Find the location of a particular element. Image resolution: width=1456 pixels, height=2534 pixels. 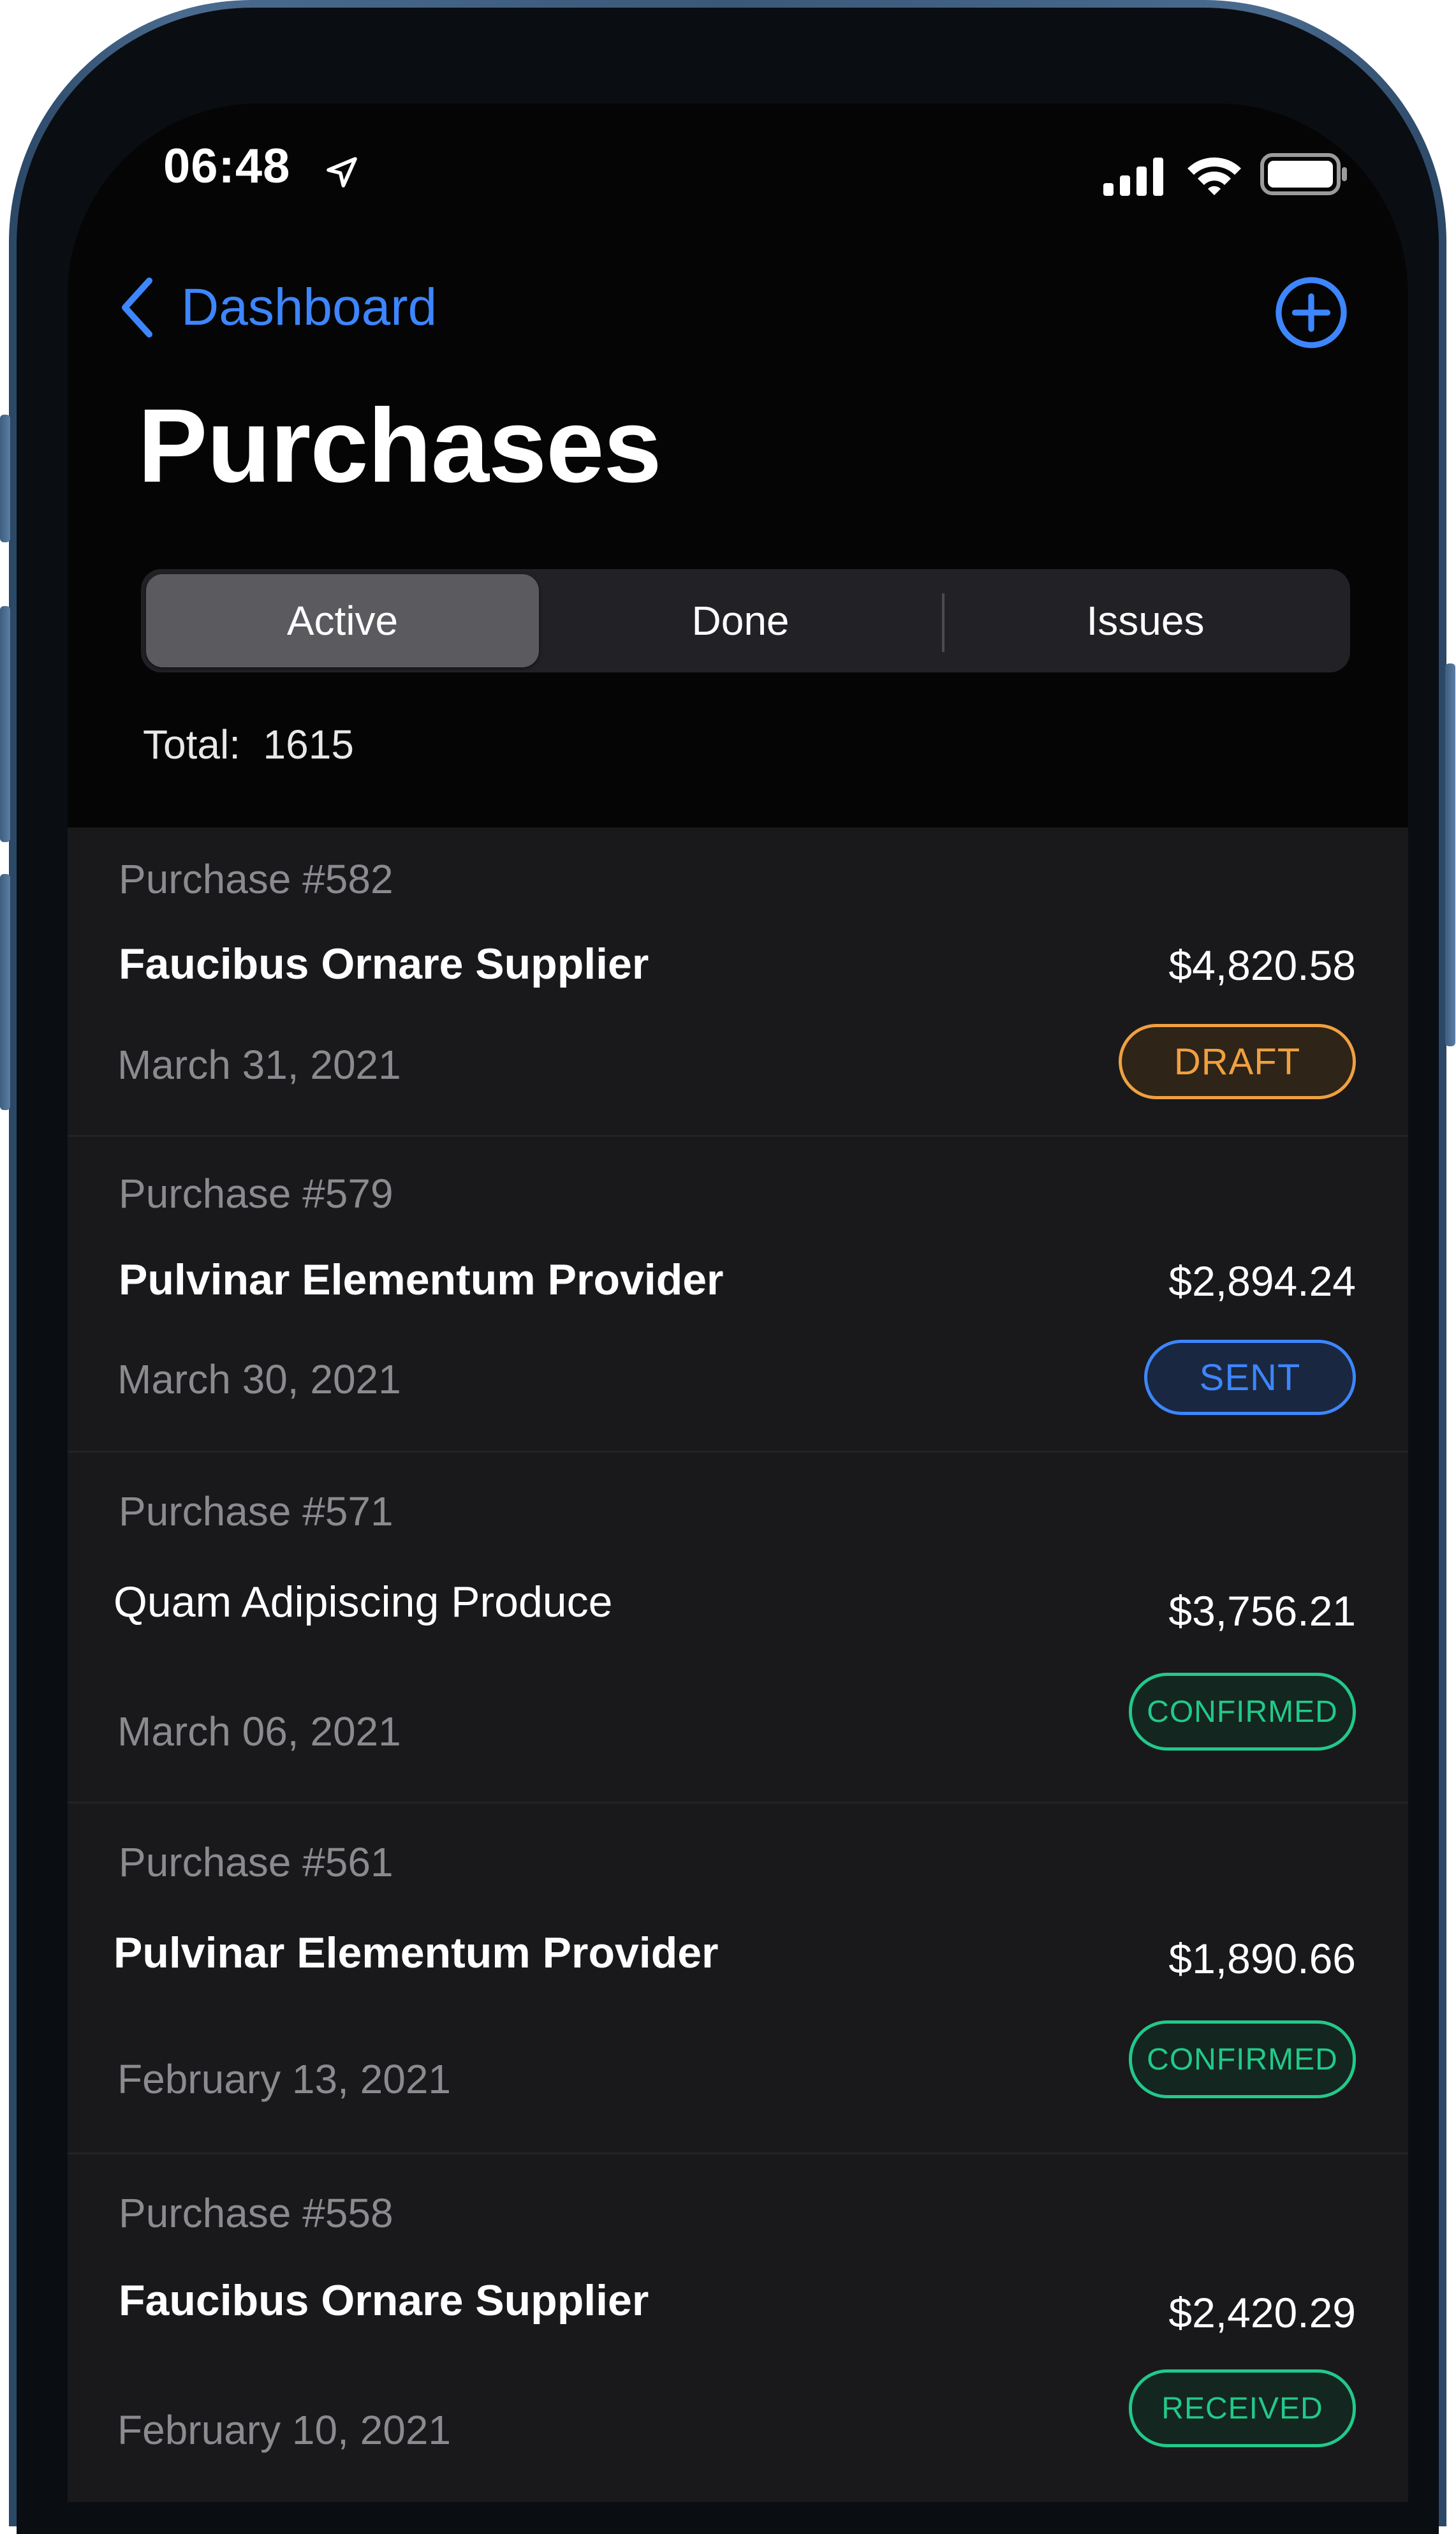

purchase-number: Purchase #579 is located at coordinates (256, 1194).